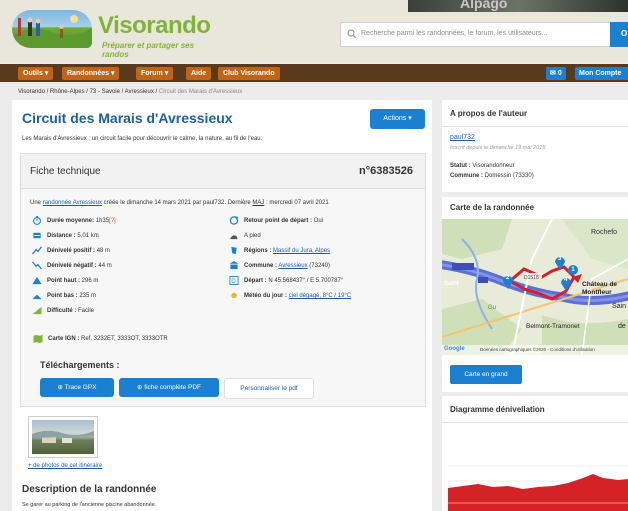  What do you see at coordinates (37, 250) in the screenshot?
I see `elevation-up-icon` at bounding box center [37, 250].